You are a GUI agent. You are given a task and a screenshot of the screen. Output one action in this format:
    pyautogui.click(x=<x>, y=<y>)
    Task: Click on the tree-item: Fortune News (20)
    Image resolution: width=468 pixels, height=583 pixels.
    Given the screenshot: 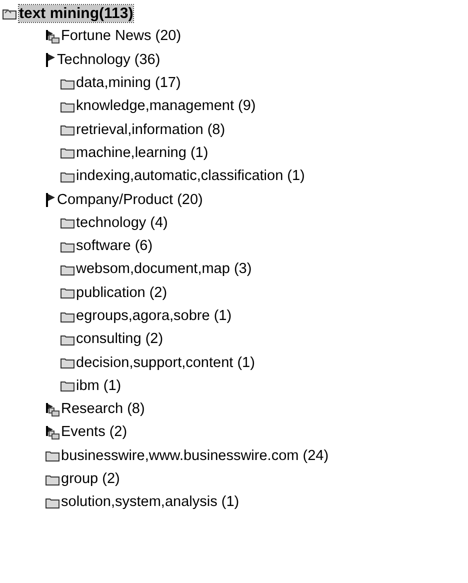 What is the action you would take?
    pyautogui.click(x=121, y=37)
    